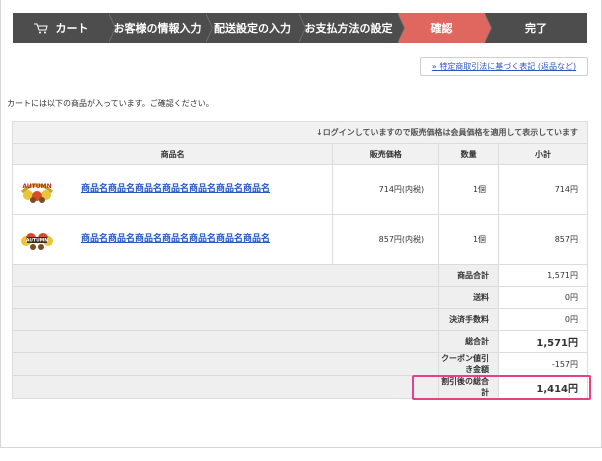 The image size is (602, 461). What do you see at coordinates (543, 364) in the screenshot?
I see `summary-value: -157円` at bounding box center [543, 364].